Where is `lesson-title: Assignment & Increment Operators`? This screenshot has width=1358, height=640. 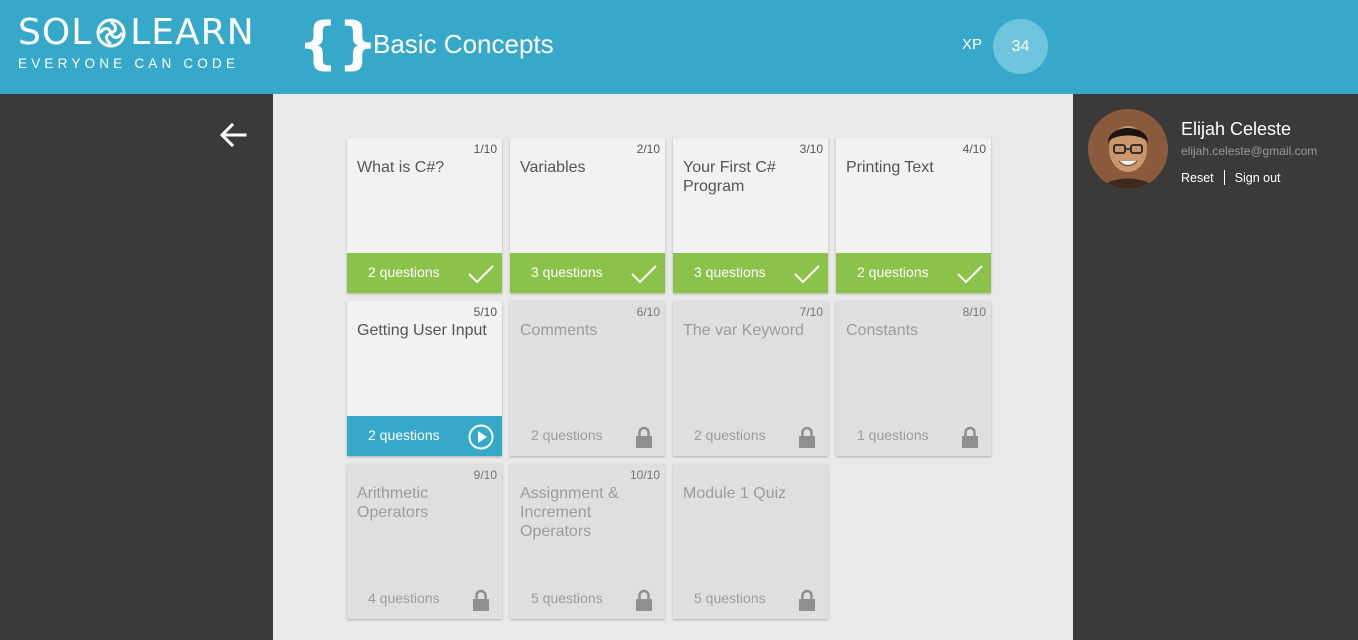
lesson-title: Assignment & Increment Operators is located at coordinates (569, 512).